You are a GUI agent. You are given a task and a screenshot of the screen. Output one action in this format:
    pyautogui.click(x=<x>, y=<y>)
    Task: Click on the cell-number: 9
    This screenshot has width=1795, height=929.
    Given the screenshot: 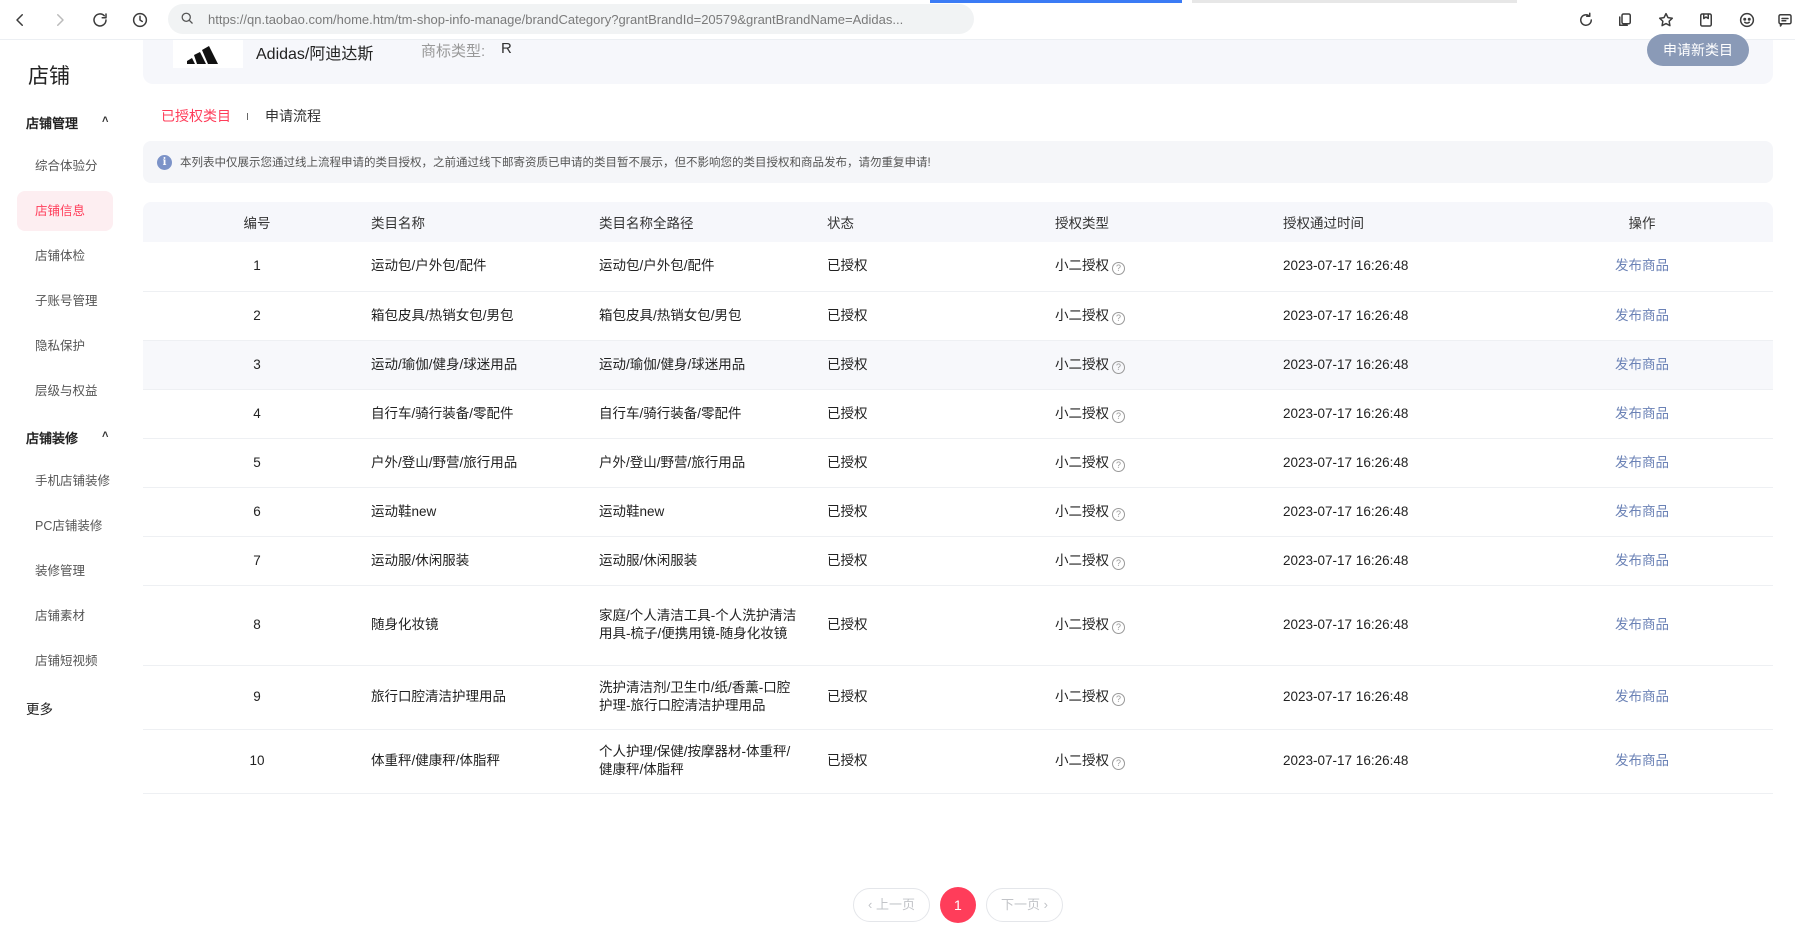 What is the action you would take?
    pyautogui.click(x=257, y=697)
    